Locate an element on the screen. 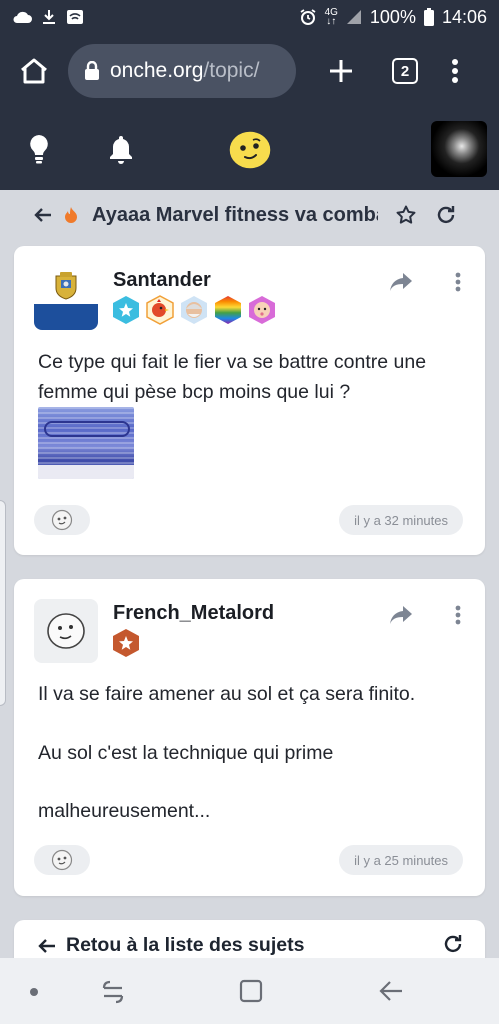 The height and width of the screenshot is (1024, 499). sticker-image is located at coordinates (86, 443).